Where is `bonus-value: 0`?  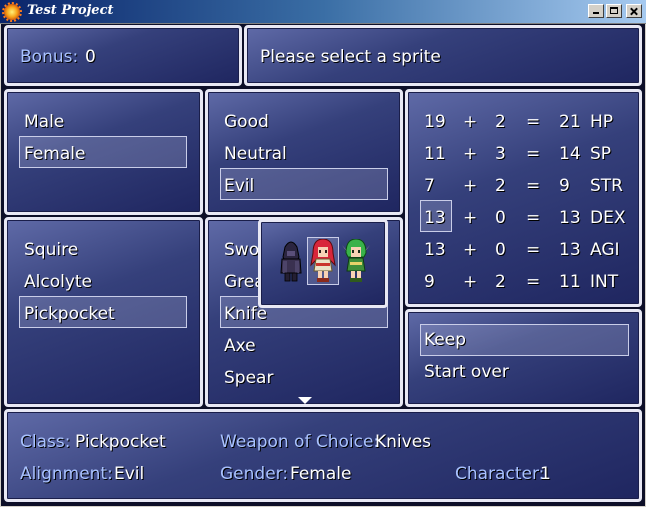 bonus-value: 0 is located at coordinates (90, 57).